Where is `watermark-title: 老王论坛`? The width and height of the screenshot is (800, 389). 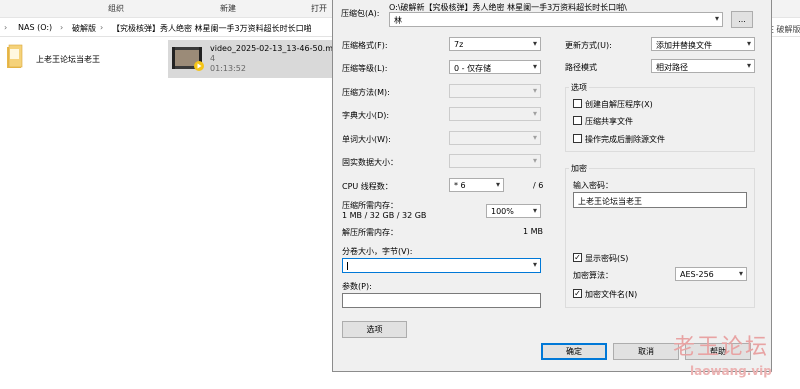
watermark-title: 老王论坛 is located at coordinates (721, 347).